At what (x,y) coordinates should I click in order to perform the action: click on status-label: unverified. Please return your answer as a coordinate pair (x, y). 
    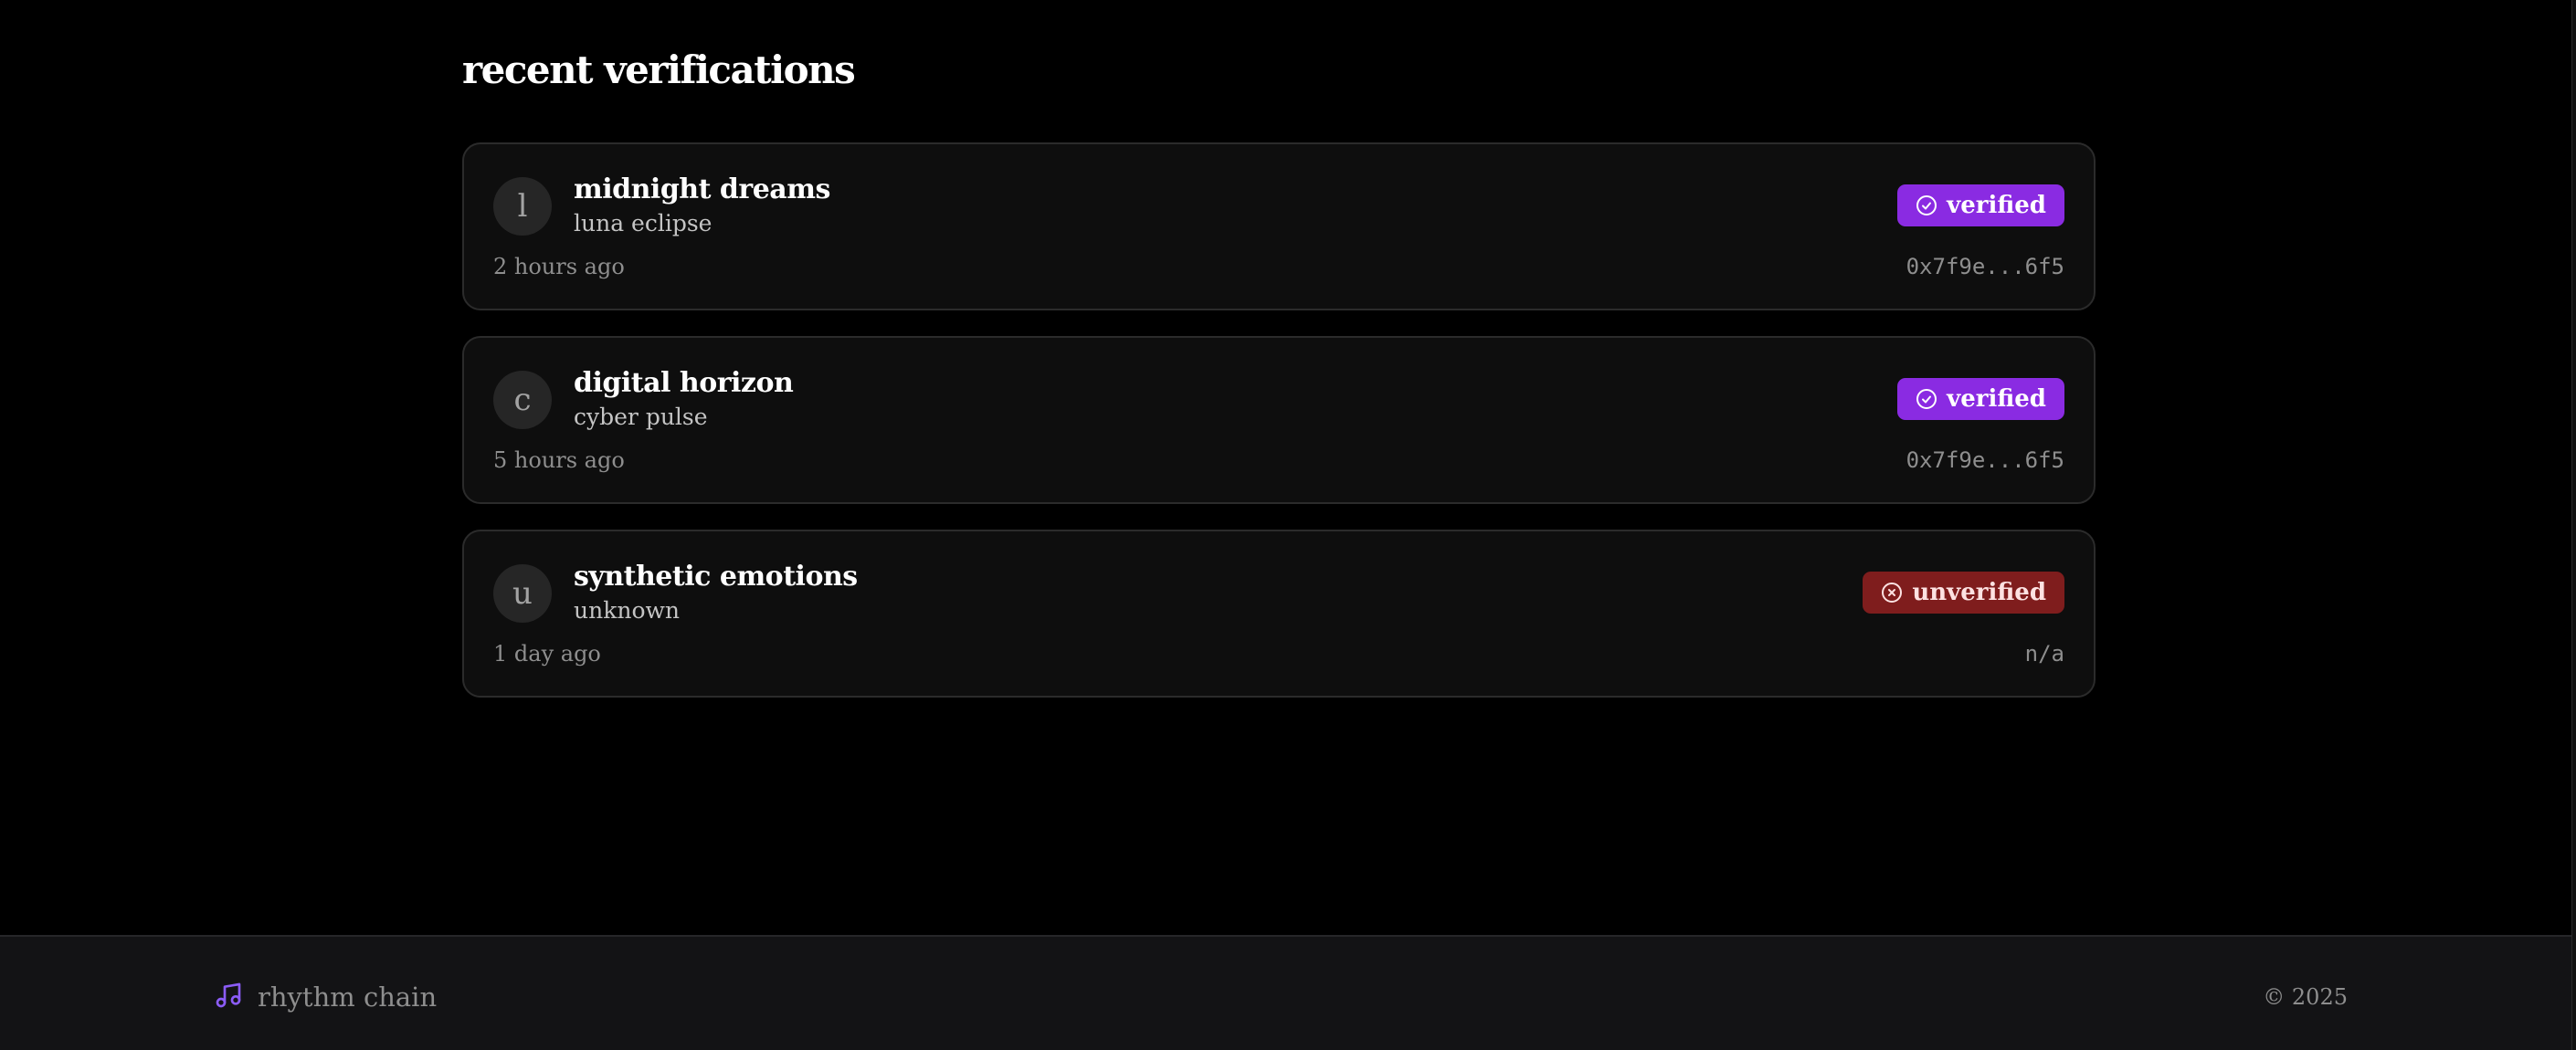
    Looking at the image, I should click on (1979, 592).